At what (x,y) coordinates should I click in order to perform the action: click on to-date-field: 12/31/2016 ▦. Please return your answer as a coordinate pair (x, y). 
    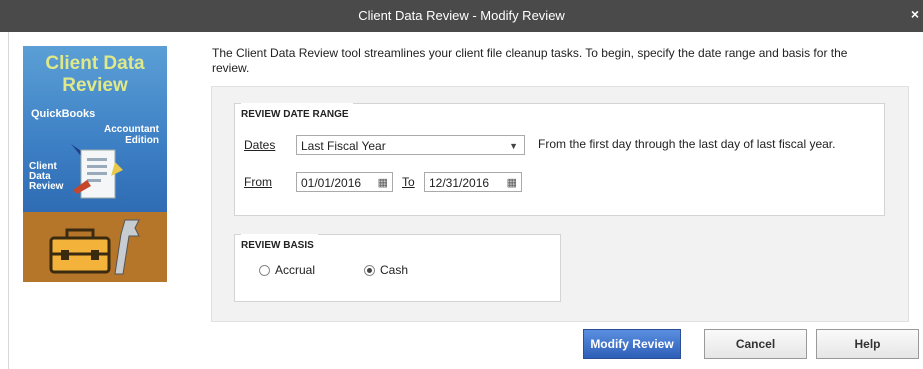
    Looking at the image, I should click on (473, 182).